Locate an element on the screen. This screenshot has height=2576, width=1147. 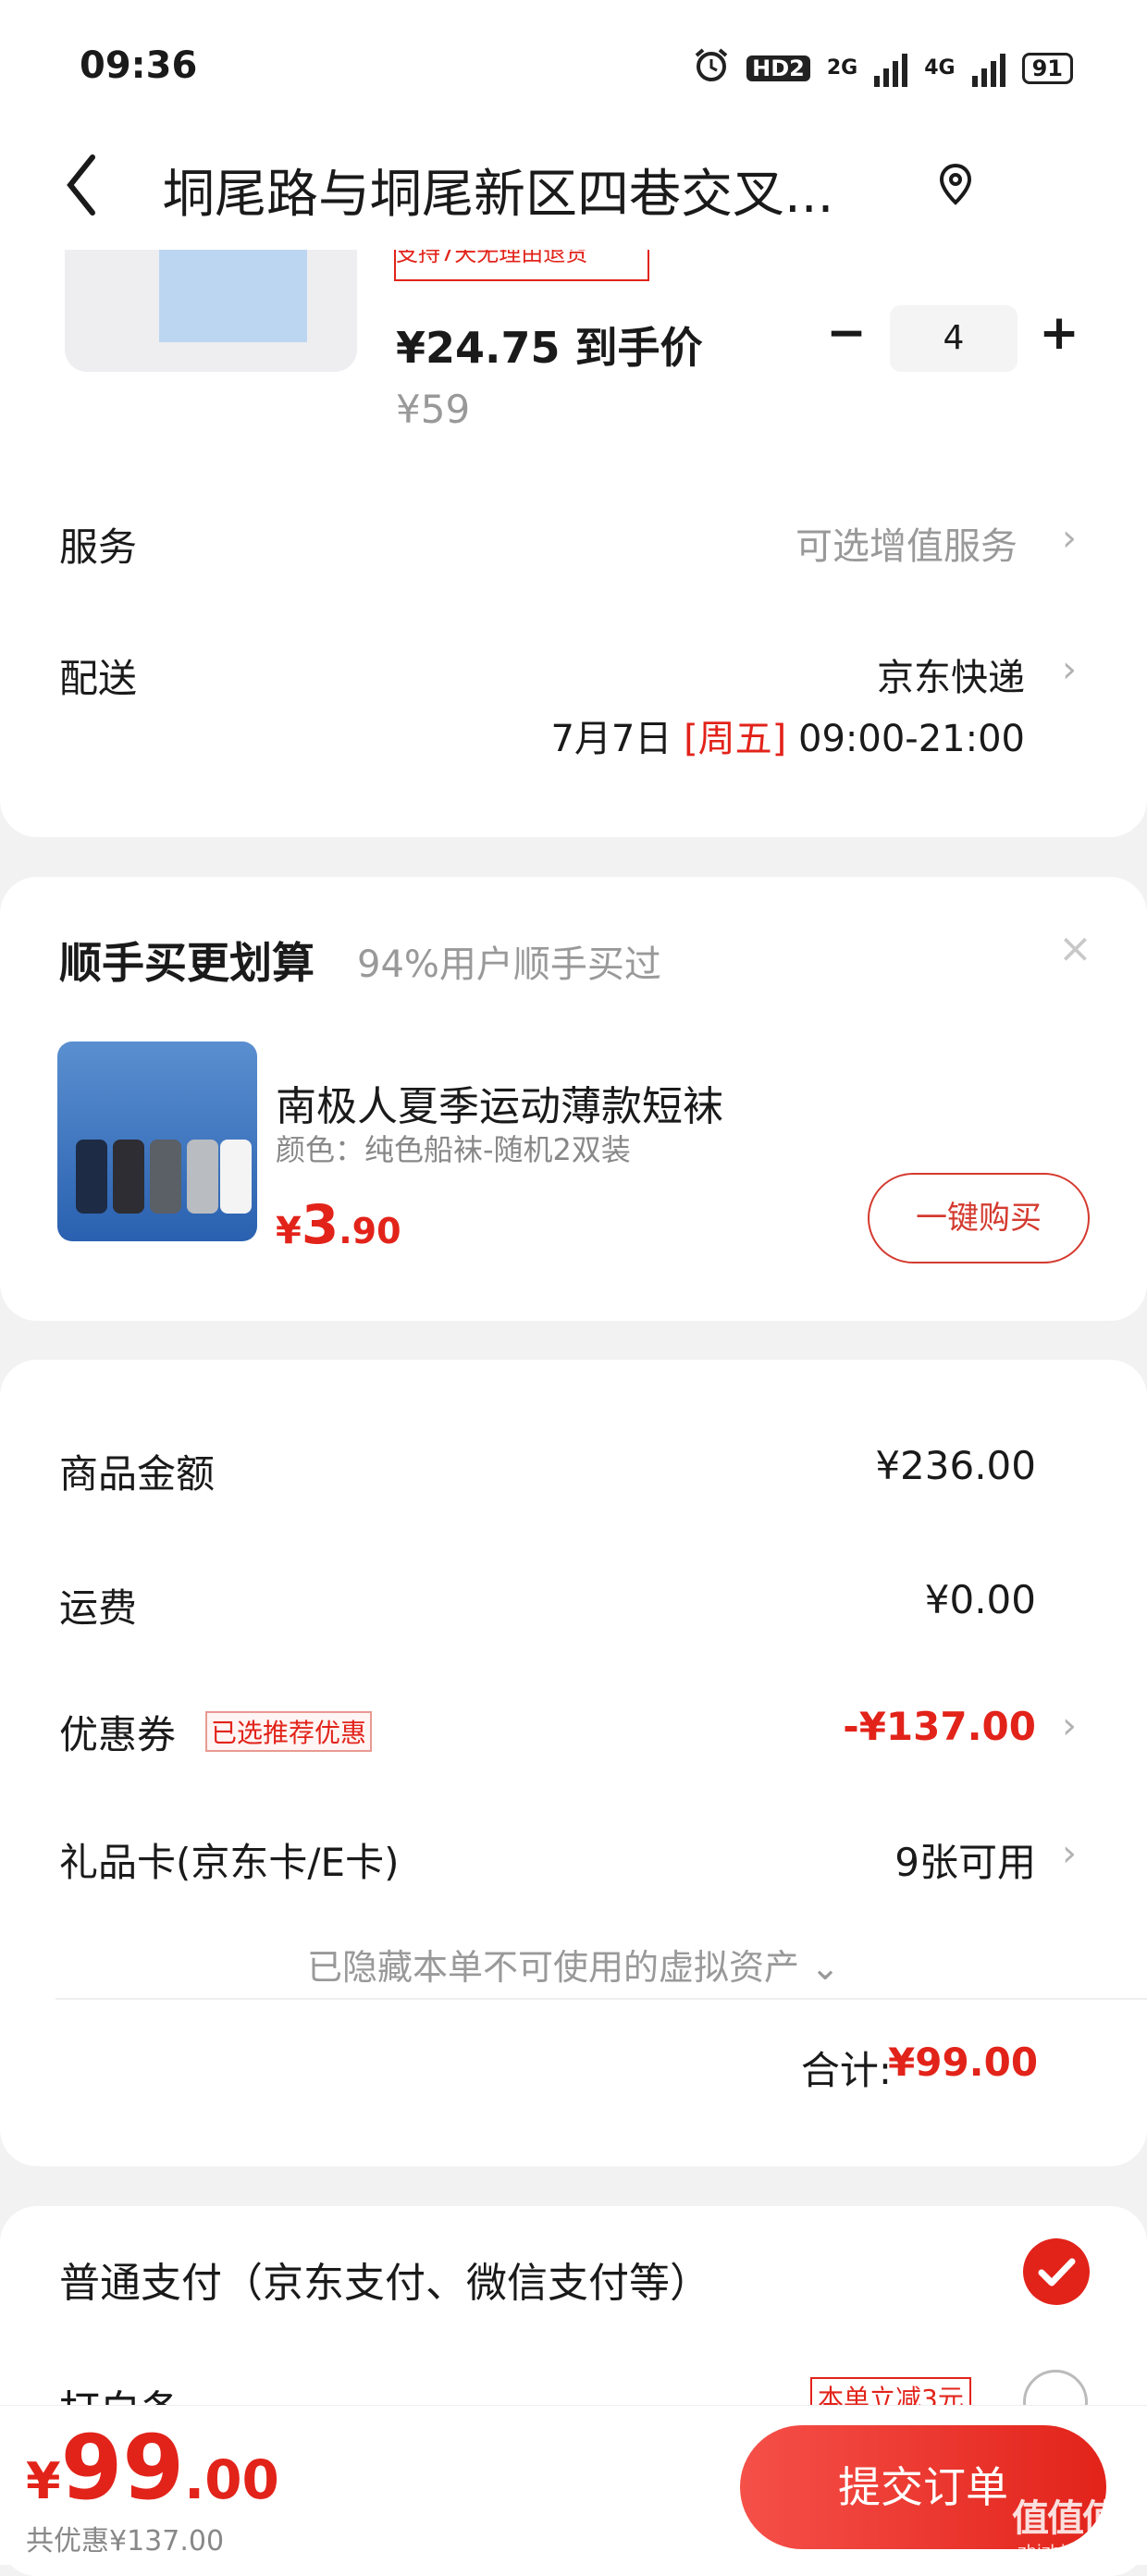
upsell-title: 顺手买更划算 is located at coordinates (187, 963).